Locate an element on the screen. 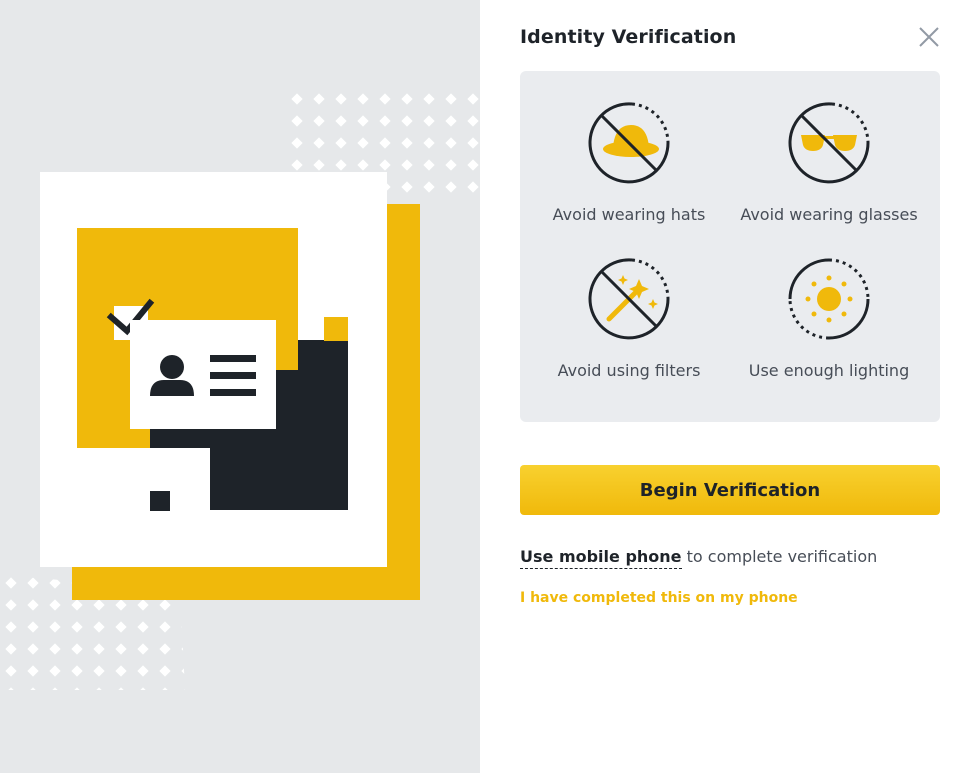  use-mobile-phone-link: Use mobile phone is located at coordinates (601, 558).